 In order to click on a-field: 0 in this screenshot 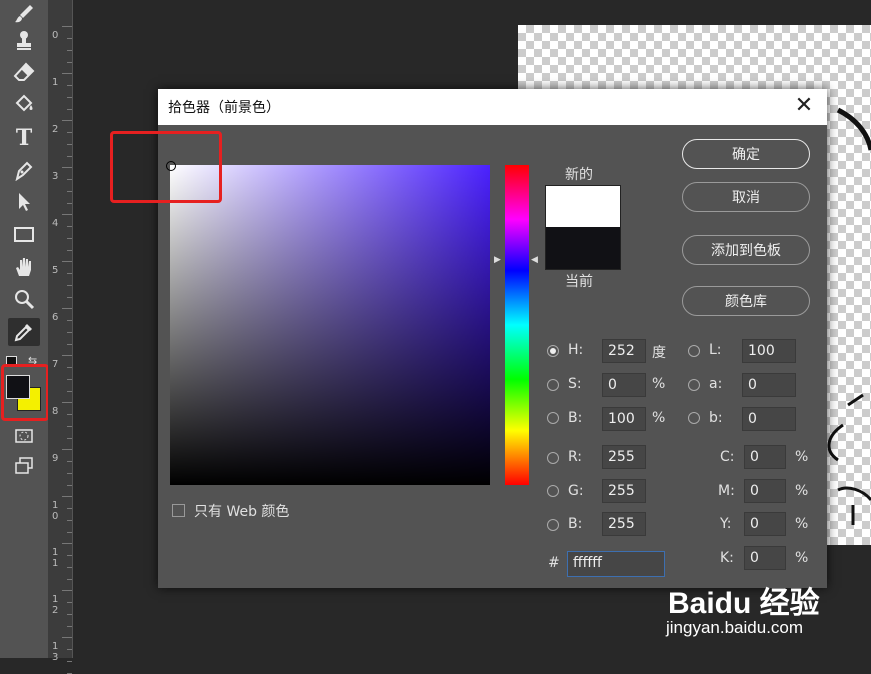, I will do `click(769, 385)`.